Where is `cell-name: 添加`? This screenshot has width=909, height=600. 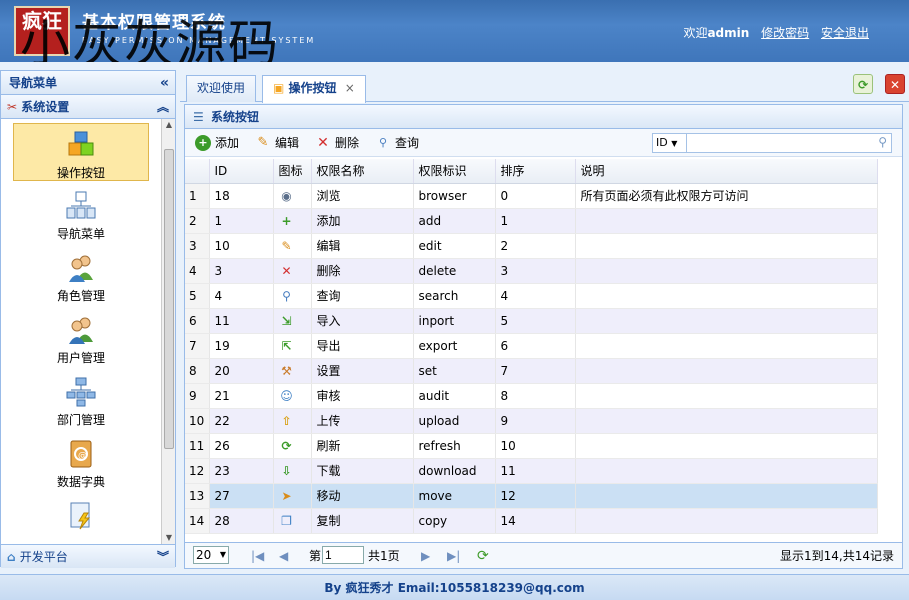
cell-name: 添加 is located at coordinates (362, 221).